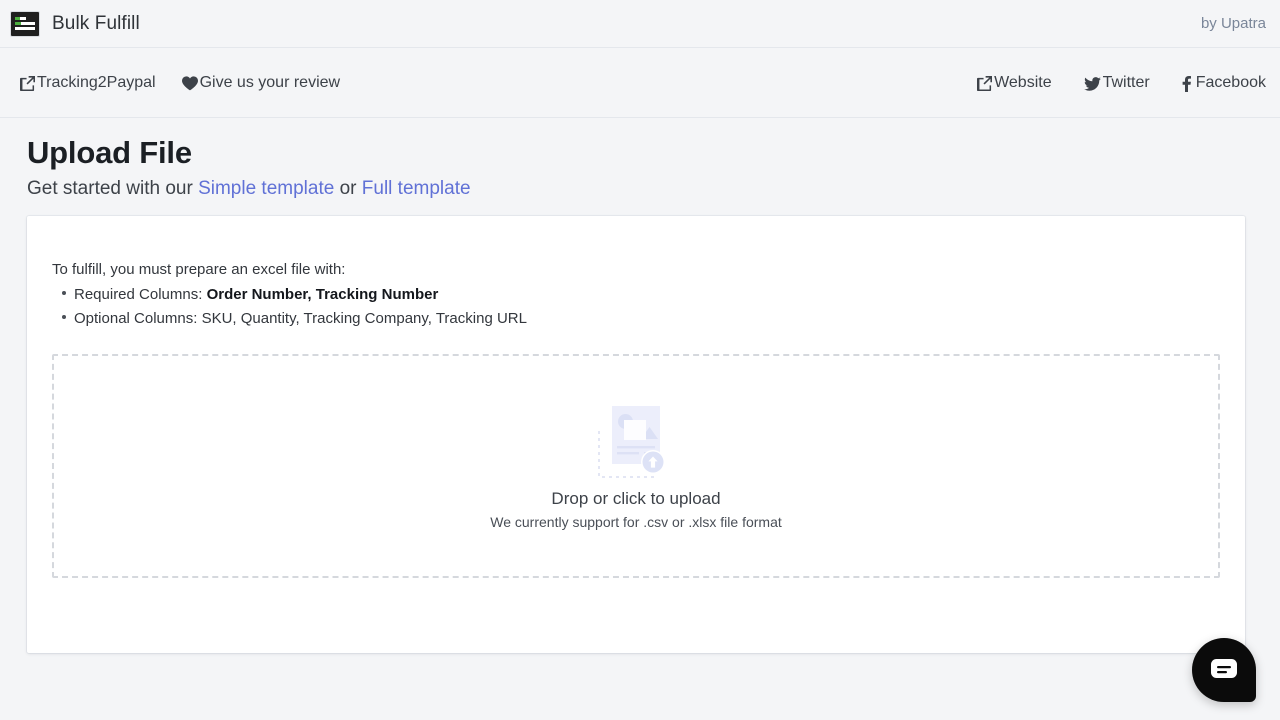 The image size is (1280, 720). Describe the element at coordinates (270, 82) in the screenshot. I see `nav-link-label: Give us your review` at that location.